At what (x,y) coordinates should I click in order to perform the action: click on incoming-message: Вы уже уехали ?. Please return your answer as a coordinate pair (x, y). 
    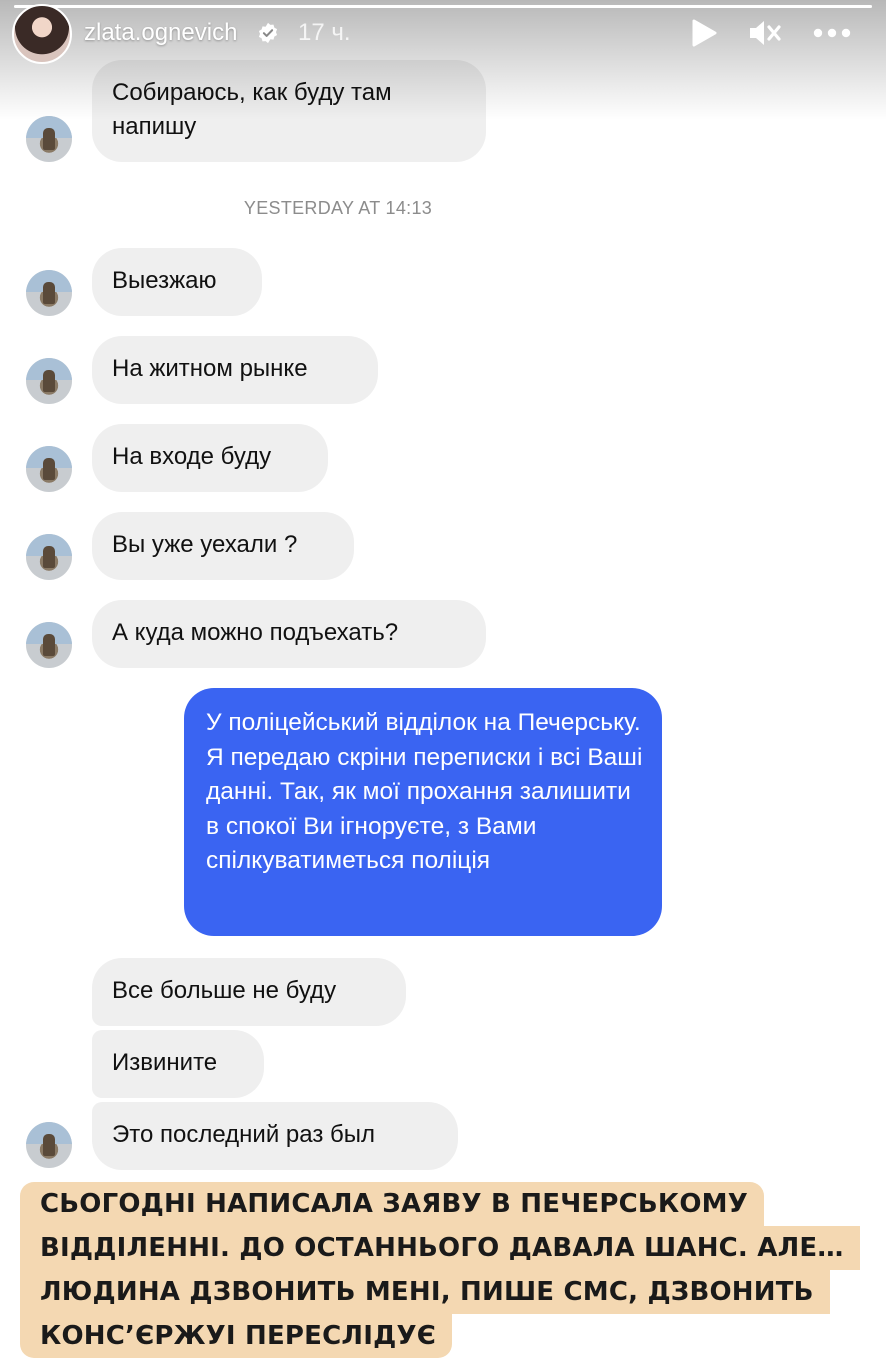
    Looking at the image, I should click on (223, 546).